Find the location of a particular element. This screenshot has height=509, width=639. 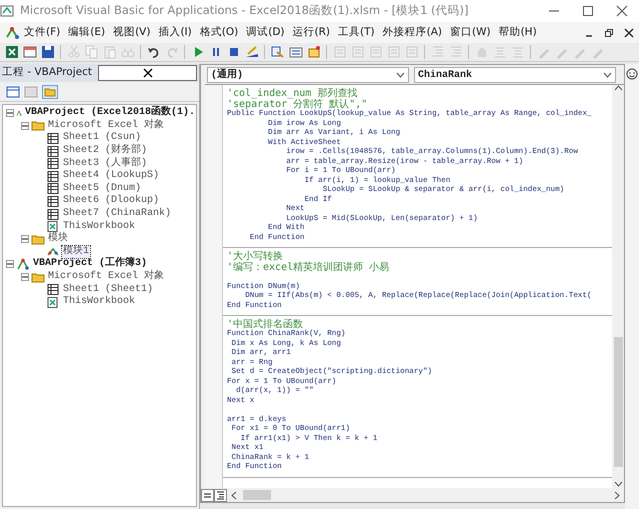

tree-item: Sheet2 (财务部) is located at coordinates (105, 151).